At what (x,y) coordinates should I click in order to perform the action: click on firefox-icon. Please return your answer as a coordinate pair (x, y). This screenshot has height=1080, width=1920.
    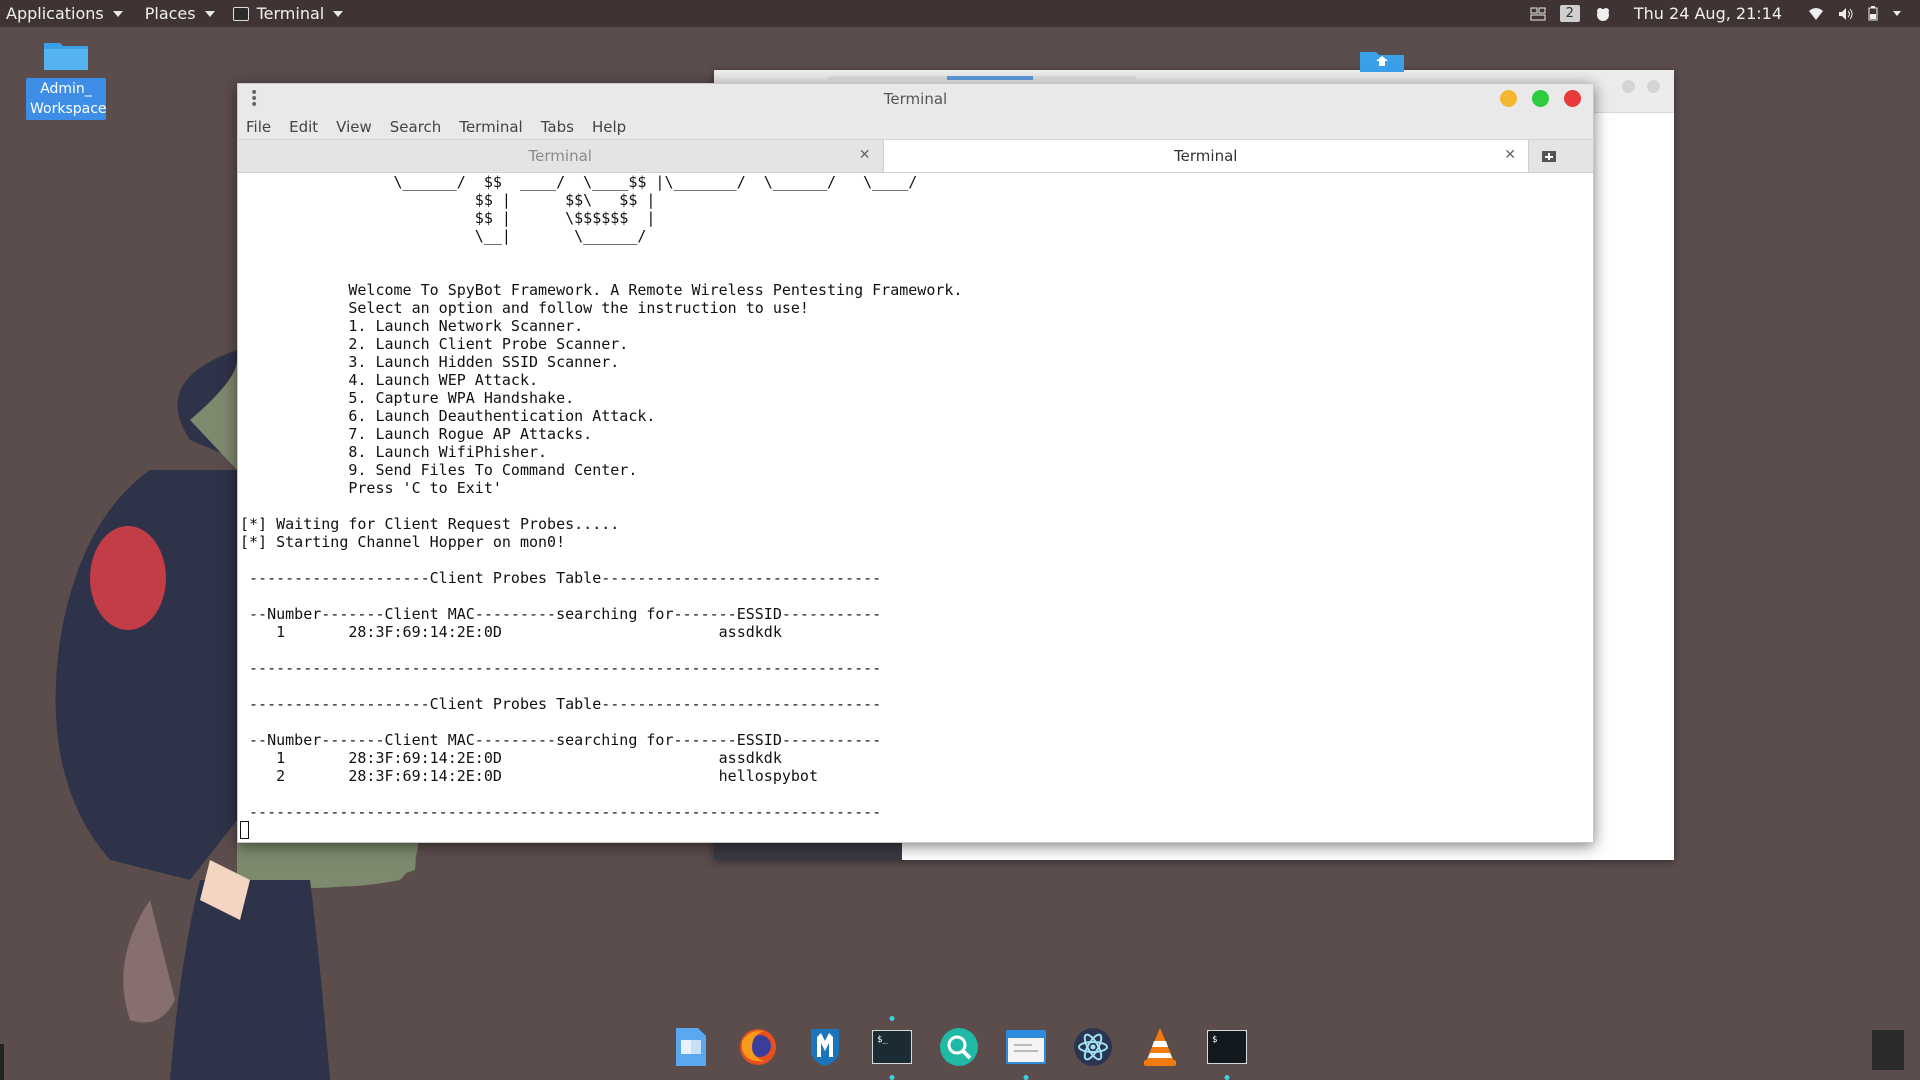
    Looking at the image, I should click on (758, 1047).